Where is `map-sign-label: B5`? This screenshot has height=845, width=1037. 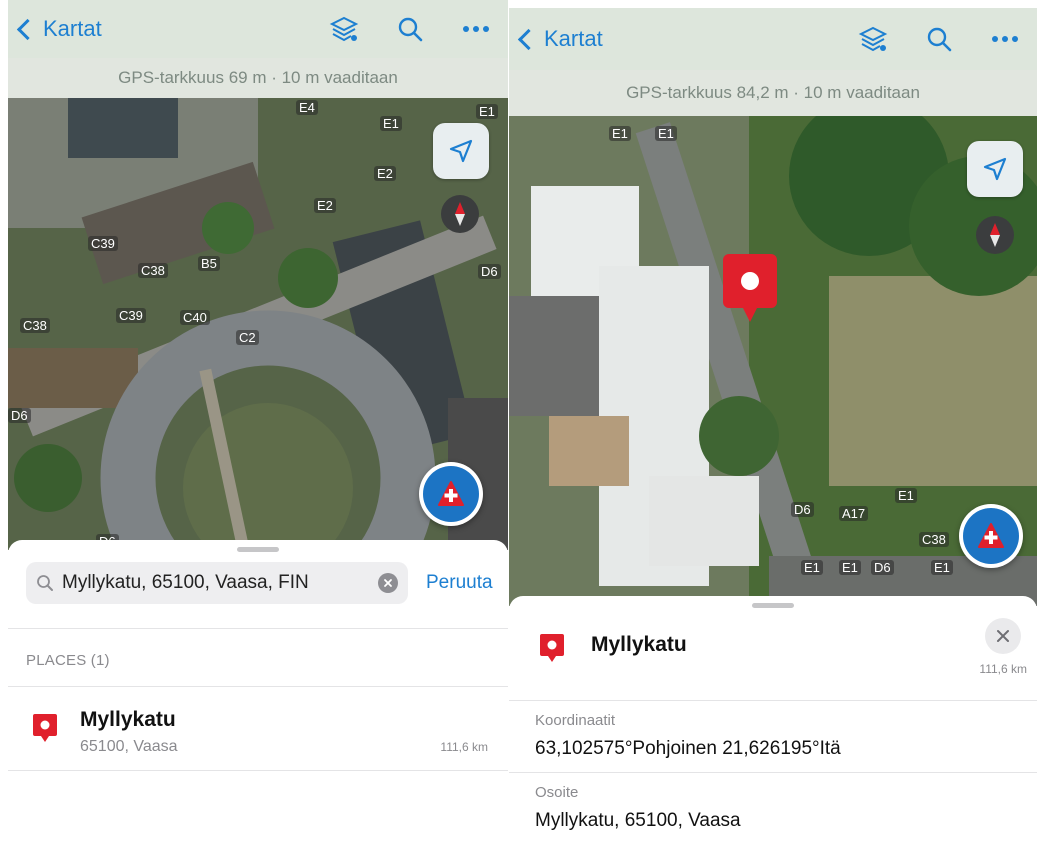 map-sign-label: B5 is located at coordinates (209, 263).